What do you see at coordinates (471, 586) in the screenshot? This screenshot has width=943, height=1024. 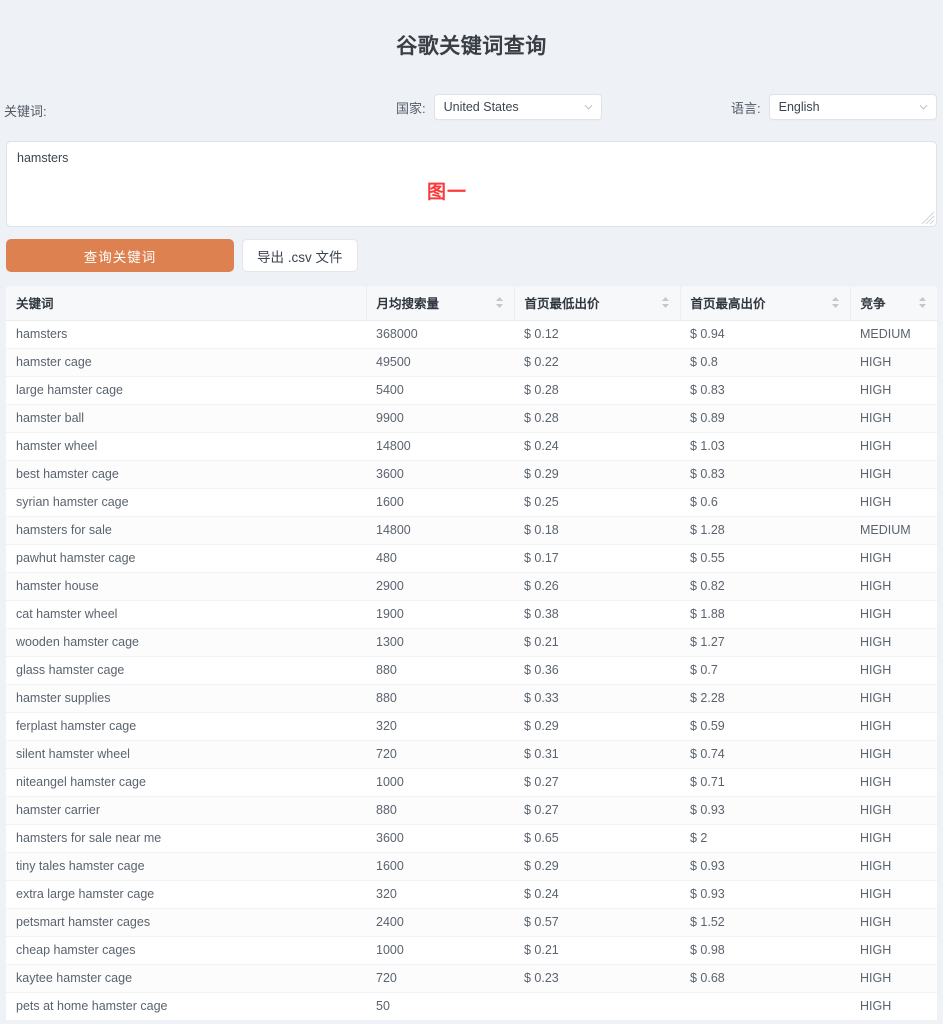 I see `table-row: hamster house 2900 $ 0.26 $ 0.82 HIGH` at bounding box center [471, 586].